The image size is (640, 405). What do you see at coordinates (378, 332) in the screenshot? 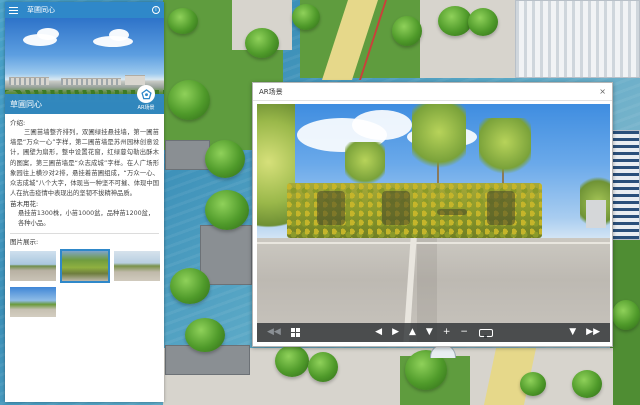
I see `pan-left-button: ◀` at bounding box center [378, 332].